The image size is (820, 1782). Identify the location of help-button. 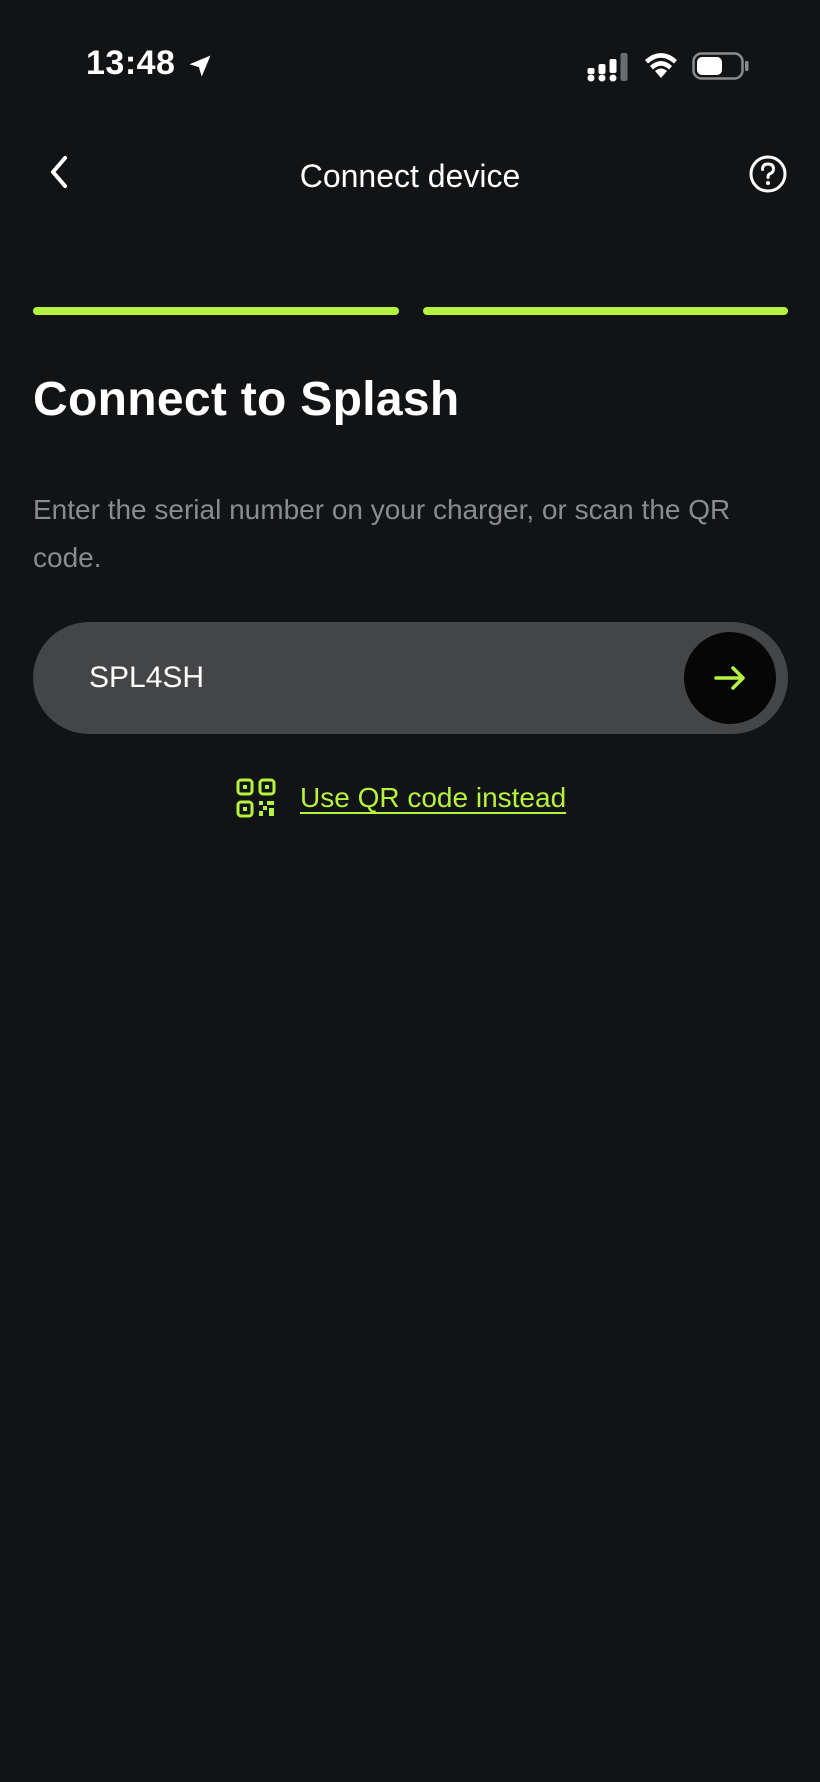
(768, 174).